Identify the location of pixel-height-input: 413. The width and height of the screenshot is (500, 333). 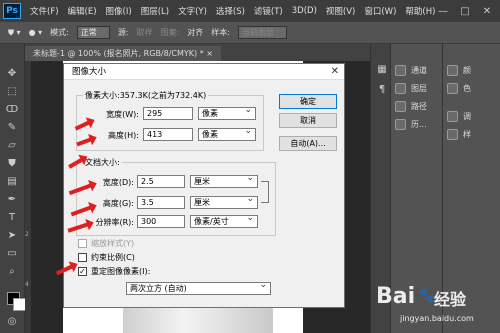
(168, 134).